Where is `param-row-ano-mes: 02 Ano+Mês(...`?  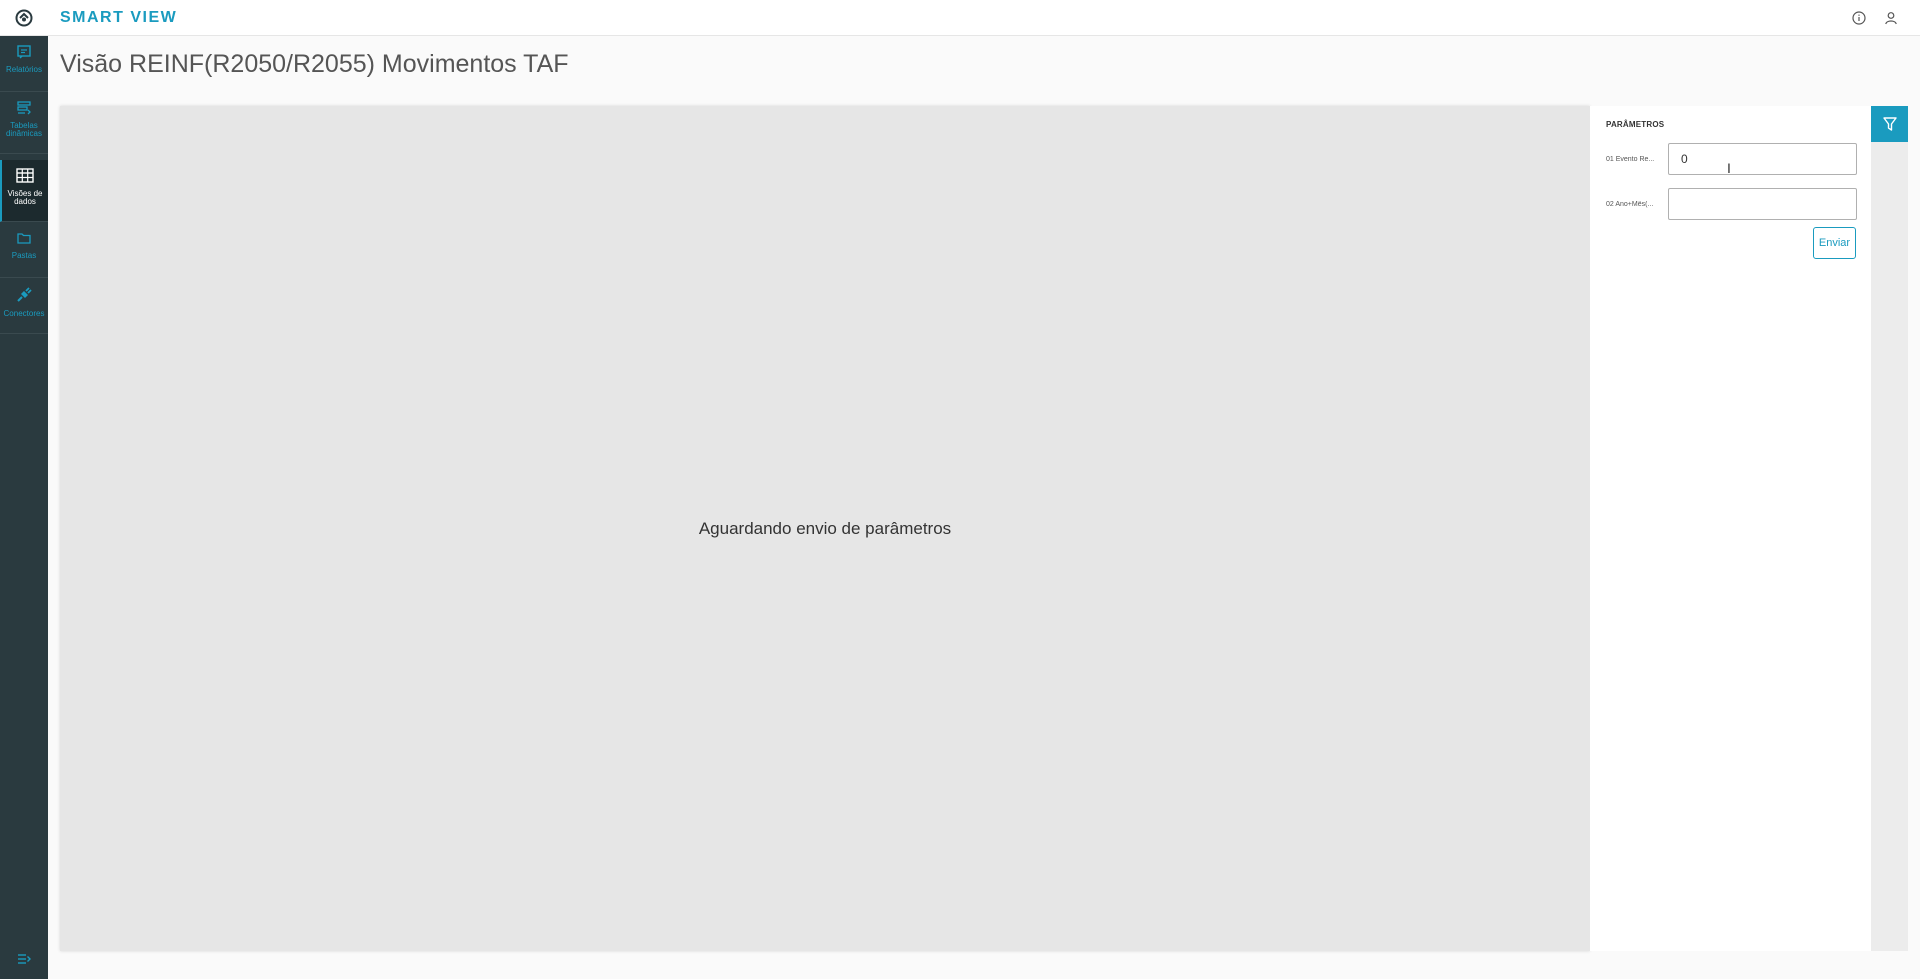
param-row-ano-mes: 02 Ano+Mês(... is located at coordinates (1736, 204).